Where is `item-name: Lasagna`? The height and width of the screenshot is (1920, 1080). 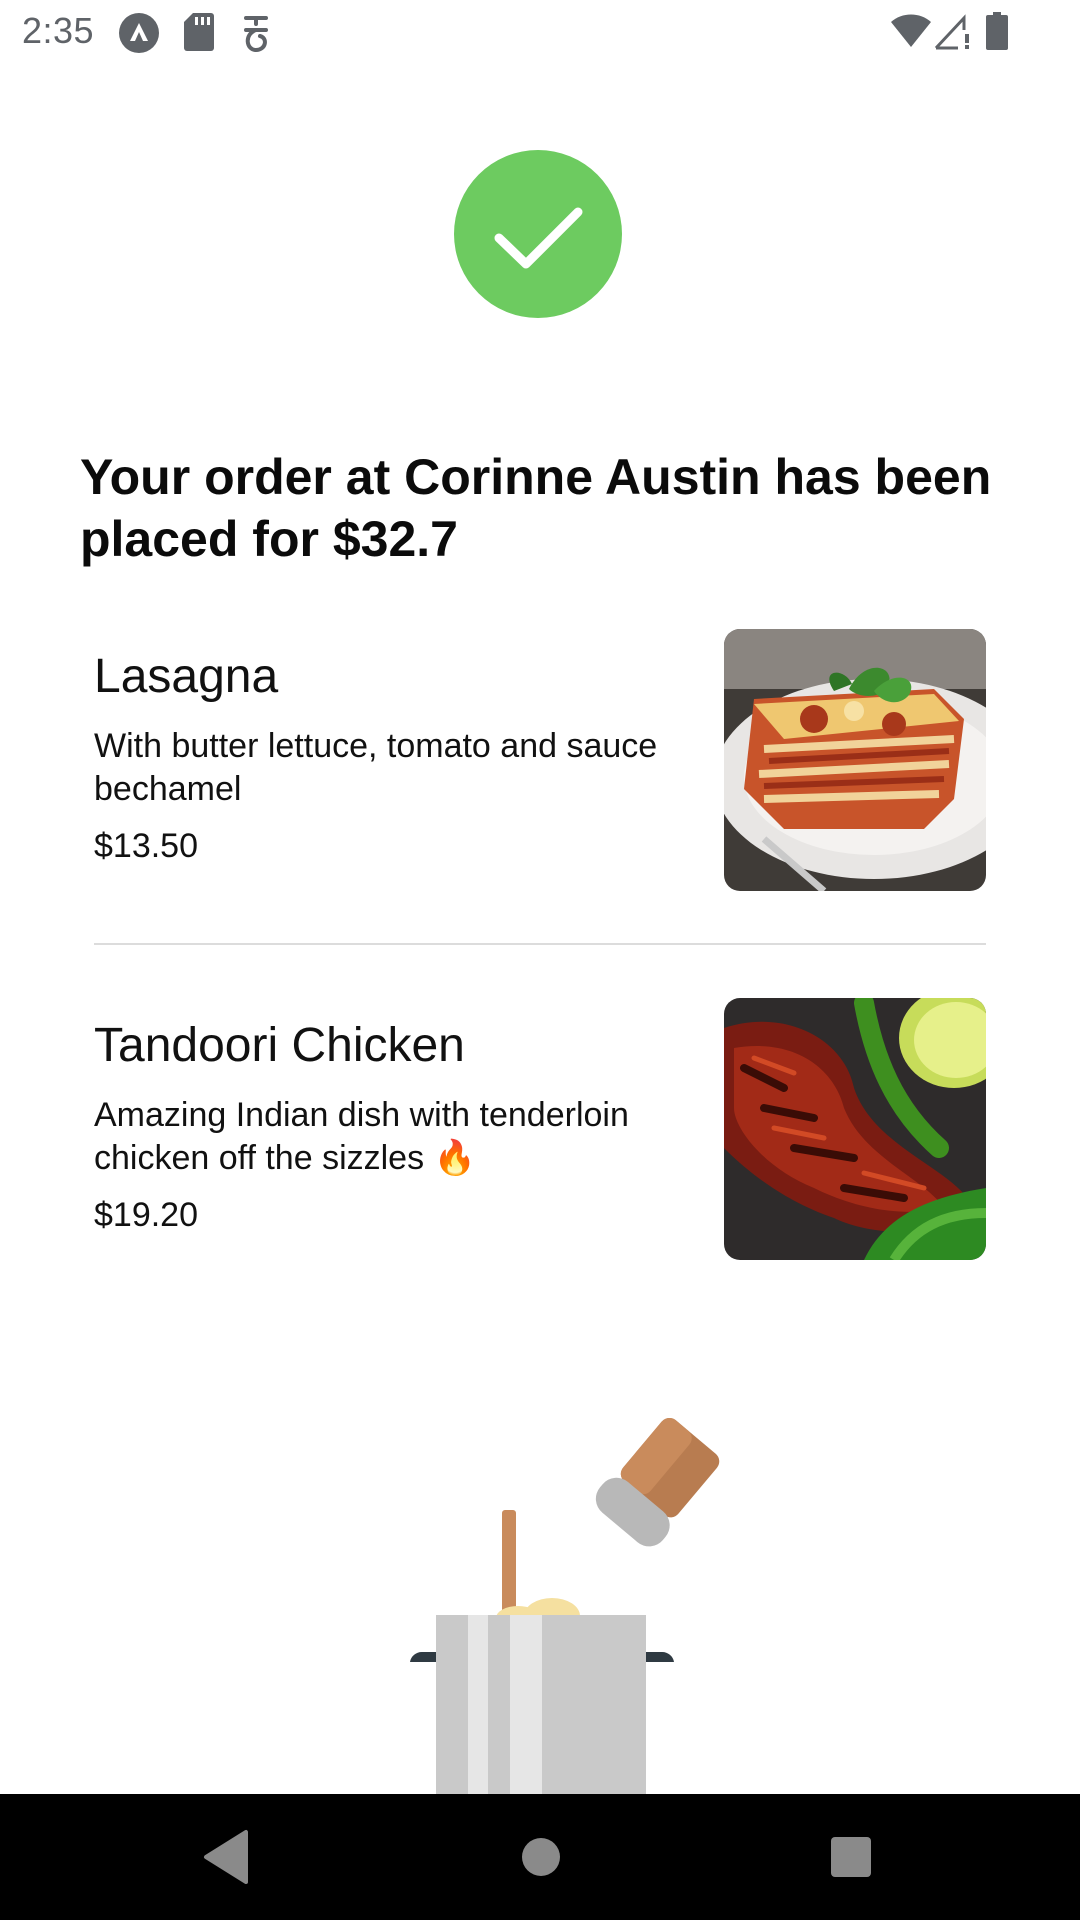
item-name: Lasagna is located at coordinates (186, 676).